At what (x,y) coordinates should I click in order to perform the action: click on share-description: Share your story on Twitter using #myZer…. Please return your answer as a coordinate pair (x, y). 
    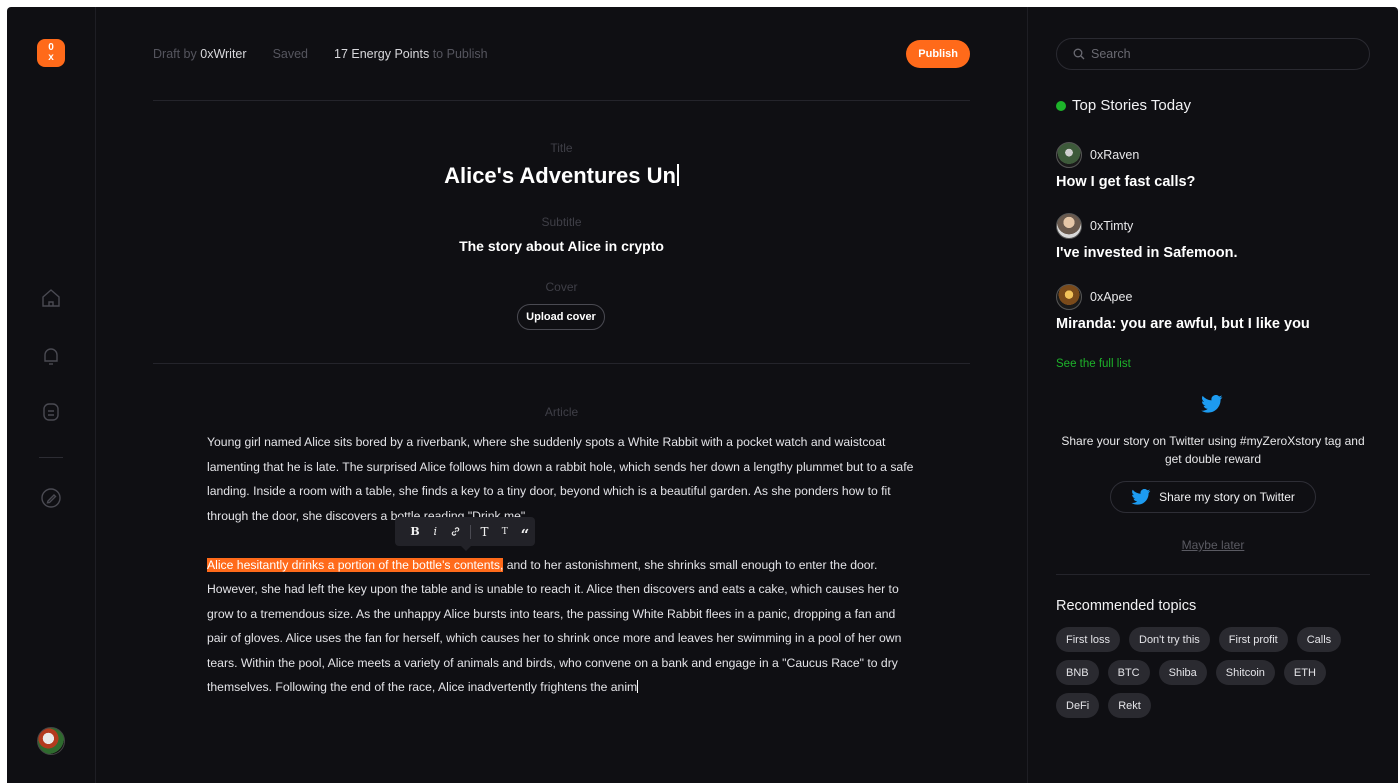
    Looking at the image, I should click on (1213, 450).